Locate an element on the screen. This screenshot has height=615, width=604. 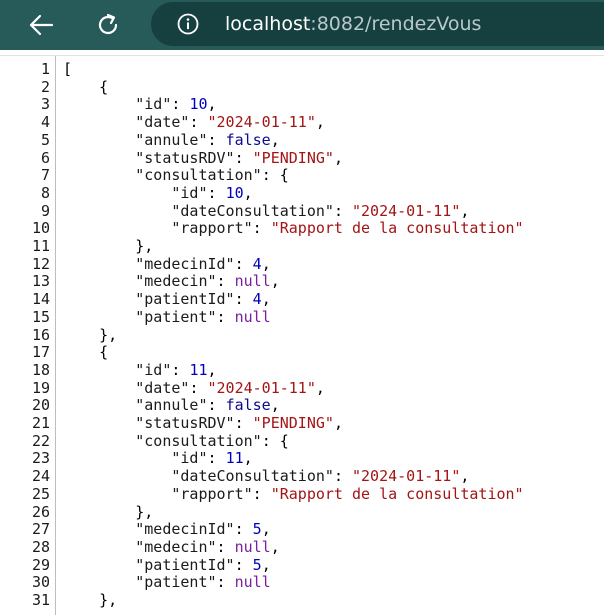
refresh-button is located at coordinates (108, 25).